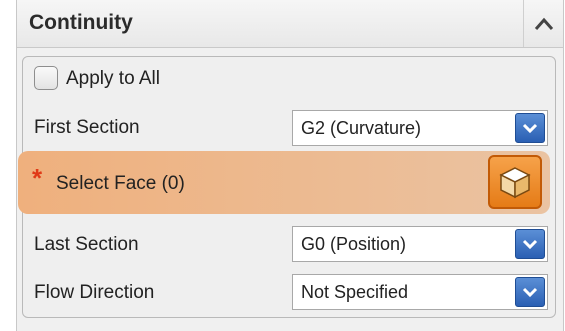  I want to click on collapse-button, so click(543, 23).